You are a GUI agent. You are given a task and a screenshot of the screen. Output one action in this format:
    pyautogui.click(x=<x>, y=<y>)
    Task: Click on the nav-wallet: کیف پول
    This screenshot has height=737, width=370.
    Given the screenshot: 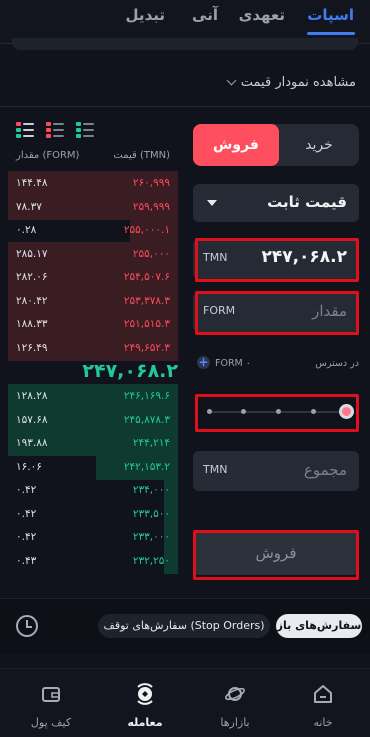 What is the action you would take?
    pyautogui.click(x=51, y=703)
    